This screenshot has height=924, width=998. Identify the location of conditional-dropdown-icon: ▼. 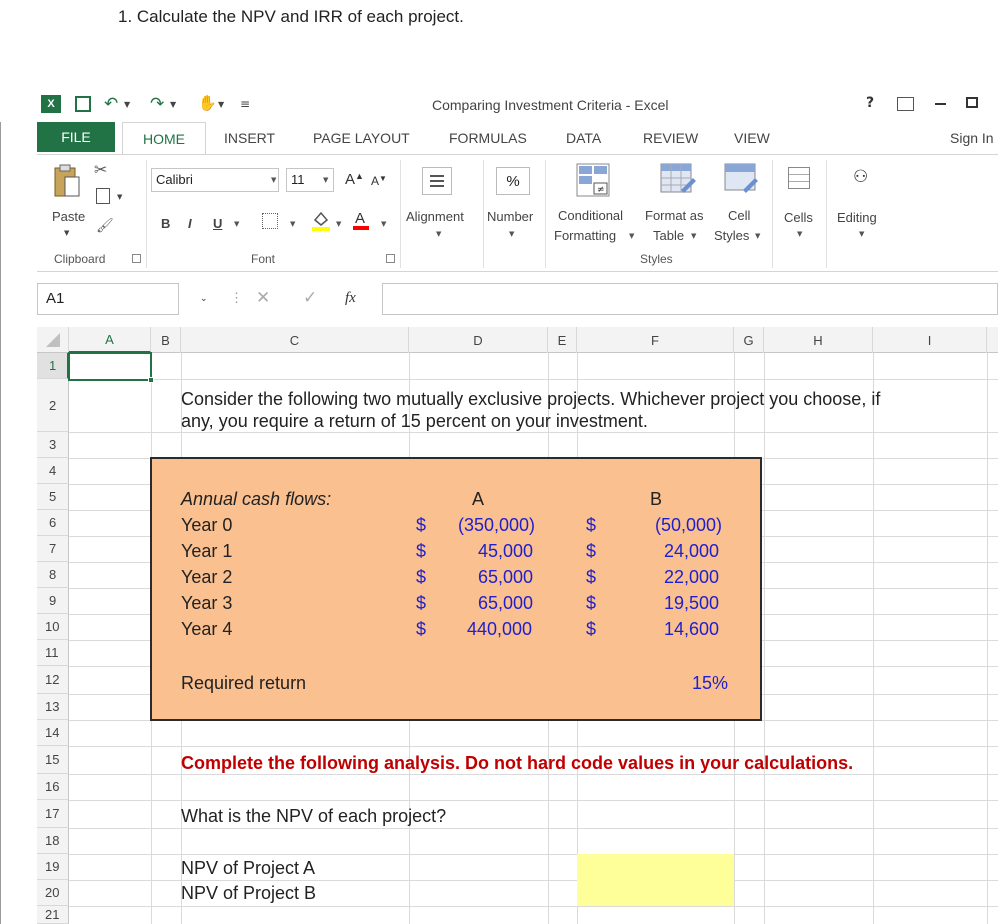
(631, 236).